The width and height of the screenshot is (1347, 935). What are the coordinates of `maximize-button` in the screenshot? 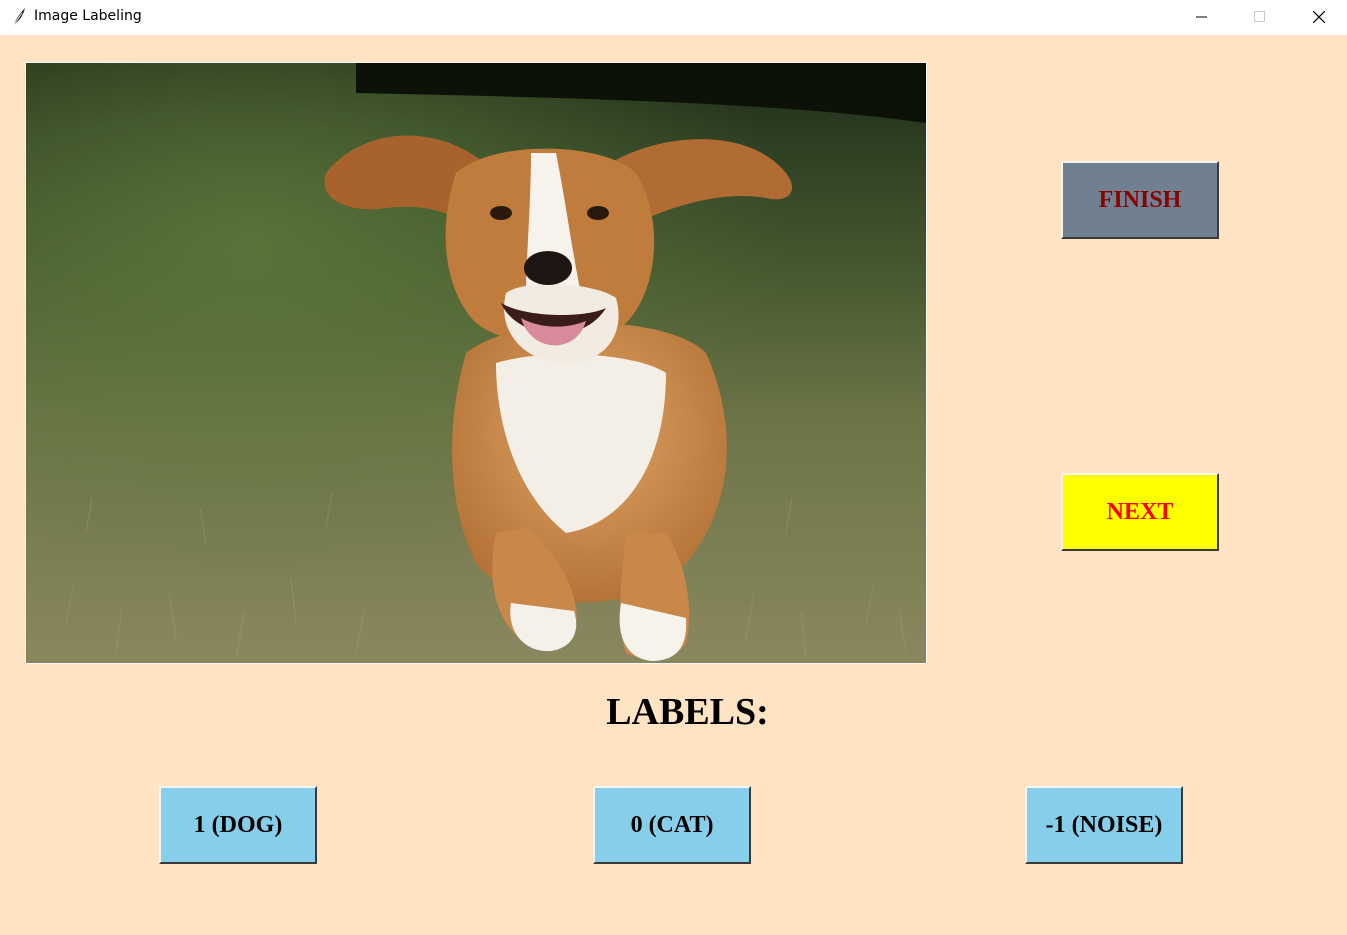 It's located at (1260, 16).